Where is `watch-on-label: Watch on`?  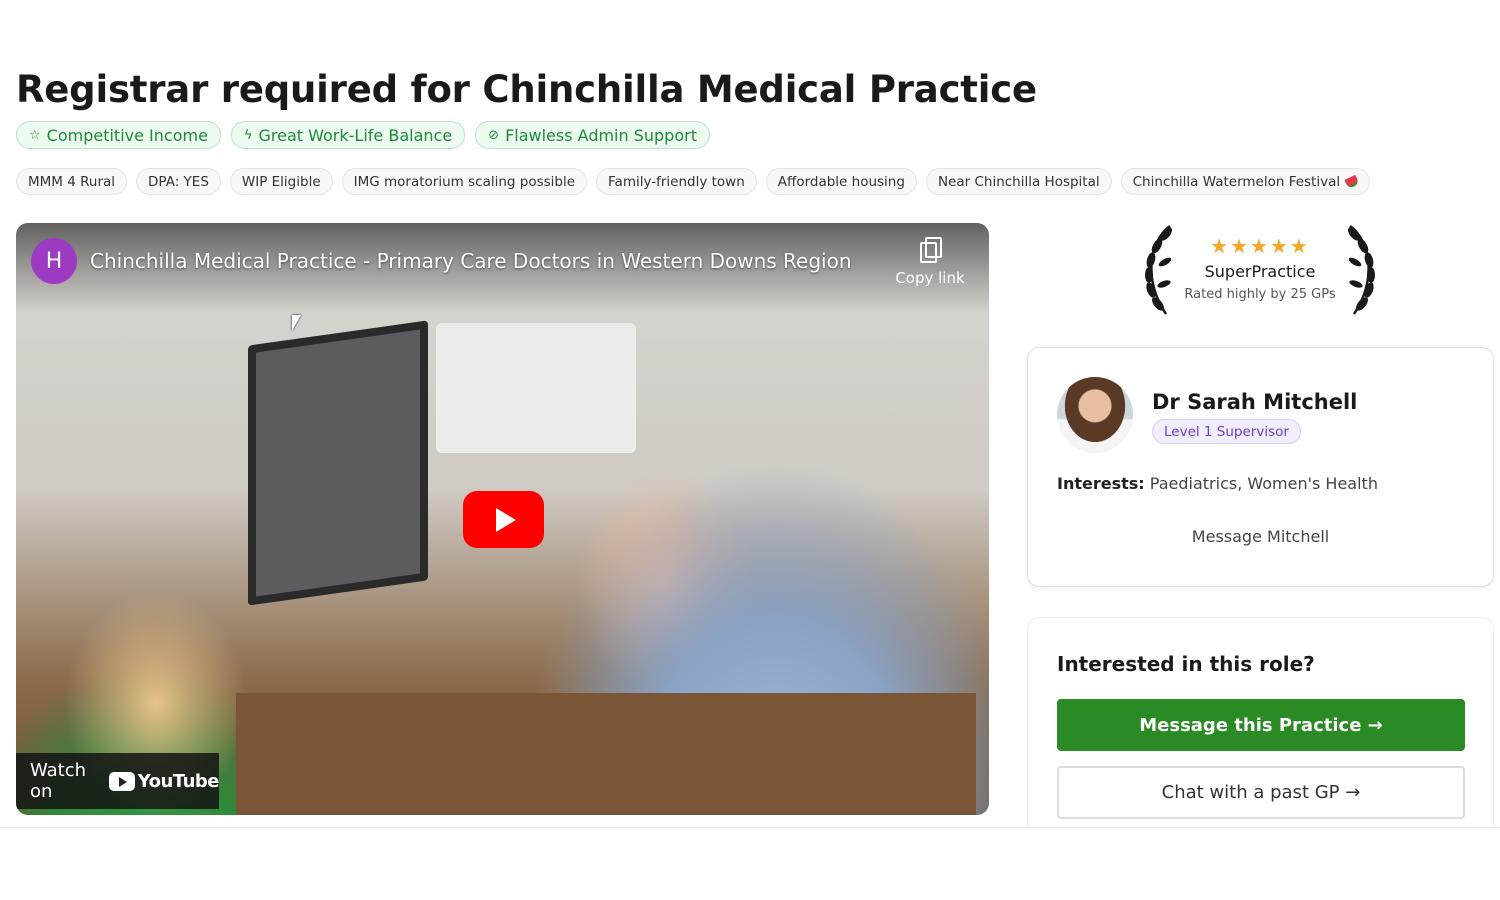 watch-on-label: Watch on is located at coordinates (58, 781).